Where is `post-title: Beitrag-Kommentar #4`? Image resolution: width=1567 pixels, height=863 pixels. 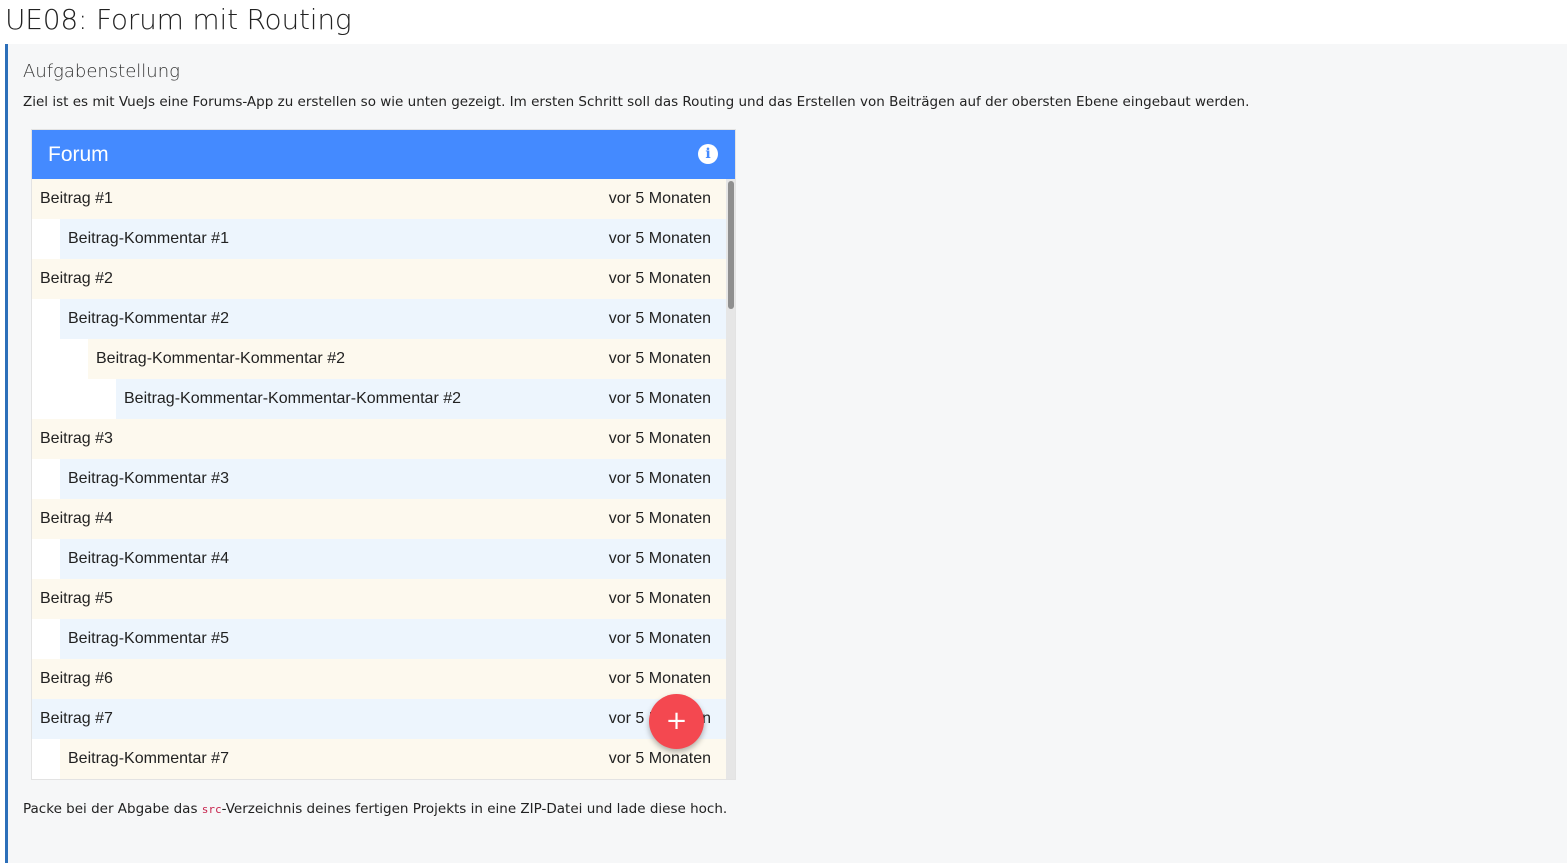
post-title: Beitrag-Kommentar #4 is located at coordinates (148, 558).